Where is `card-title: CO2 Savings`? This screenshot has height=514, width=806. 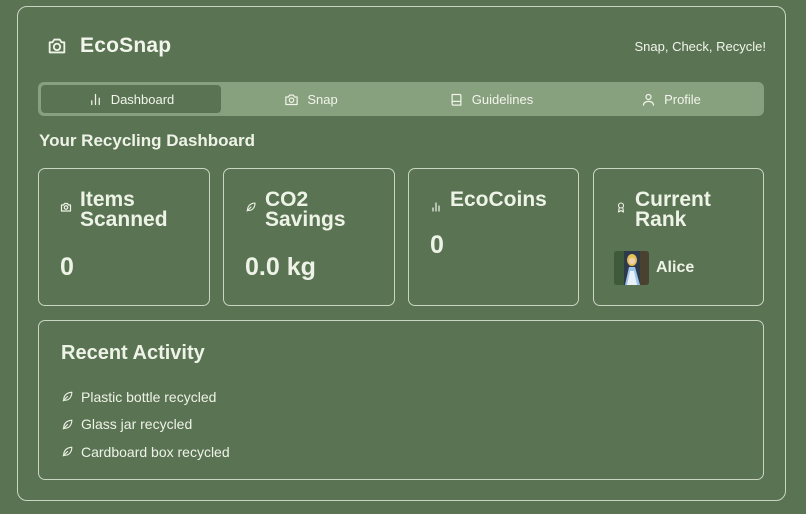 card-title: CO2 Savings is located at coordinates (305, 209).